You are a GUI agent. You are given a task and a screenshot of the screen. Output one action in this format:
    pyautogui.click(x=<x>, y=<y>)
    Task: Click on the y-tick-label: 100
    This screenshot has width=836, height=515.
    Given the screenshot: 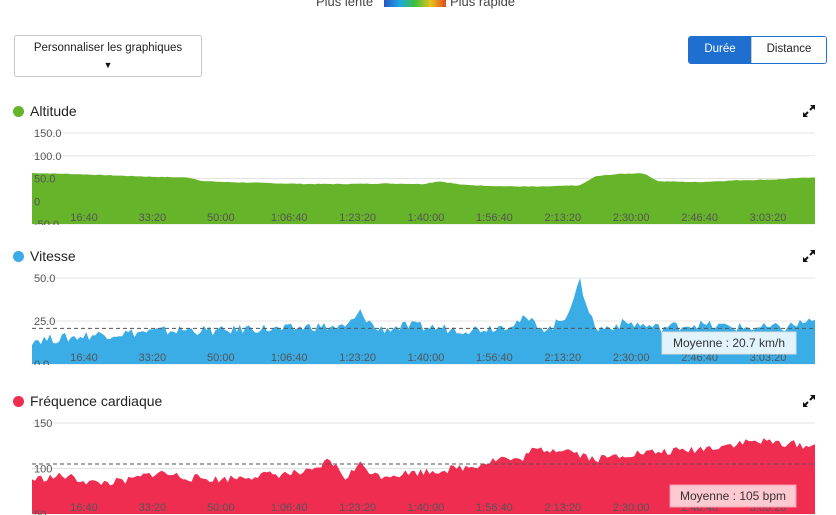 What is the action you would take?
    pyautogui.click(x=43, y=470)
    